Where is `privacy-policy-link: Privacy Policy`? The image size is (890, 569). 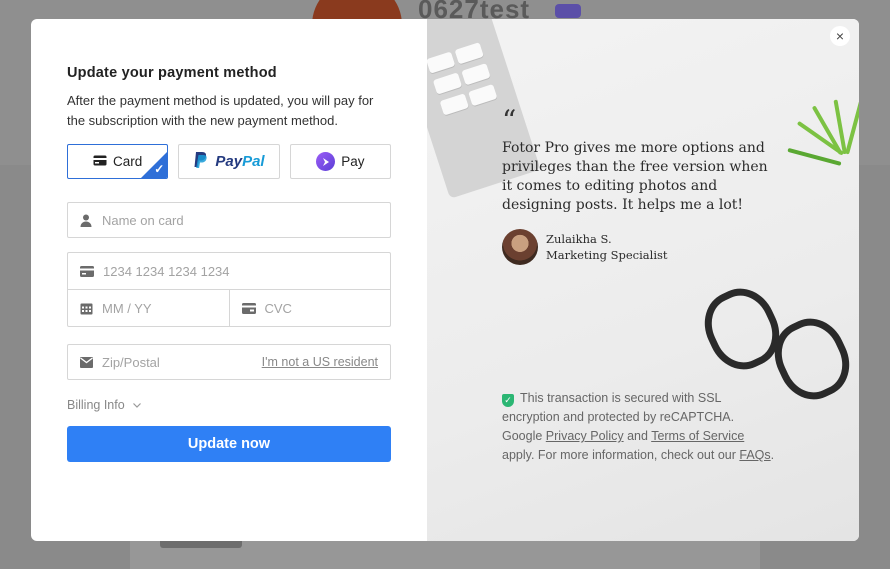 privacy-policy-link: Privacy Policy is located at coordinates (585, 436).